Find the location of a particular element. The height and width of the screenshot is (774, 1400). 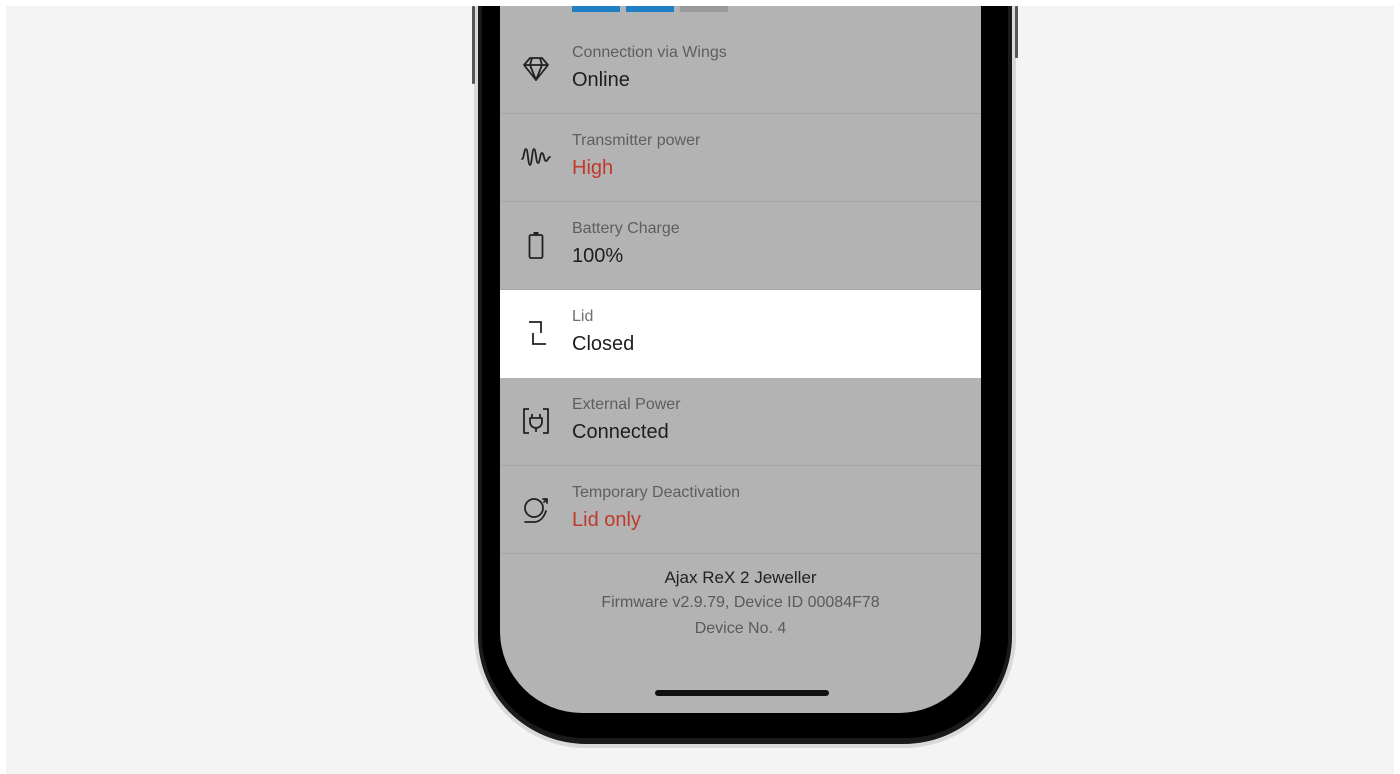

row-value: High is located at coordinates (593, 168).